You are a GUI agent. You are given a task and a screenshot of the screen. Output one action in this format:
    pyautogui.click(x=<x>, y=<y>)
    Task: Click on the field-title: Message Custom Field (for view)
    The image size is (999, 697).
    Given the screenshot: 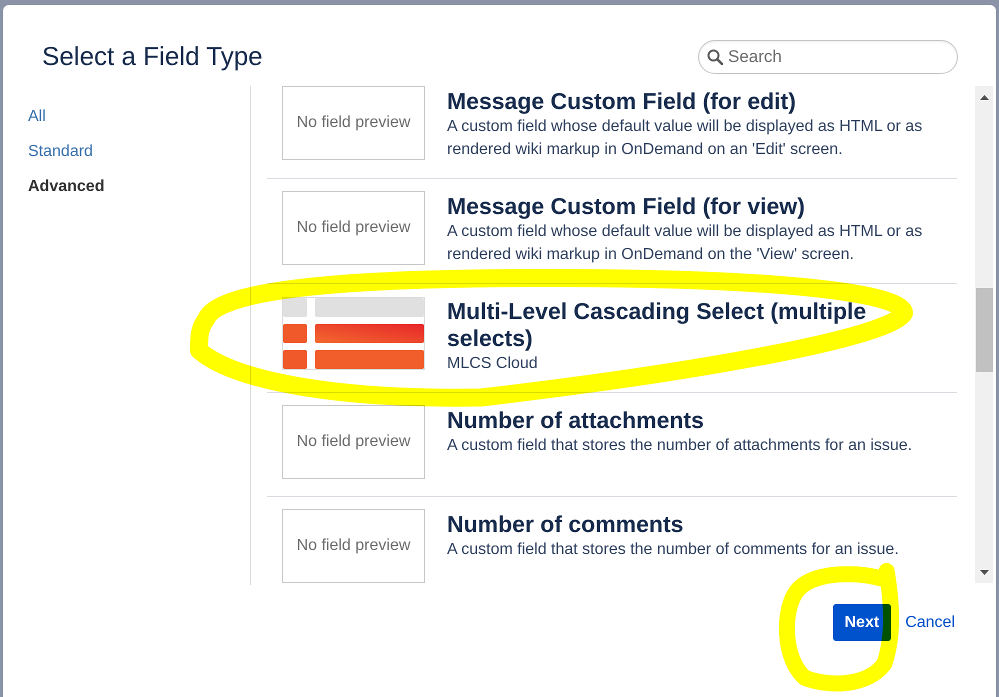 What is the action you would take?
    pyautogui.click(x=626, y=206)
    